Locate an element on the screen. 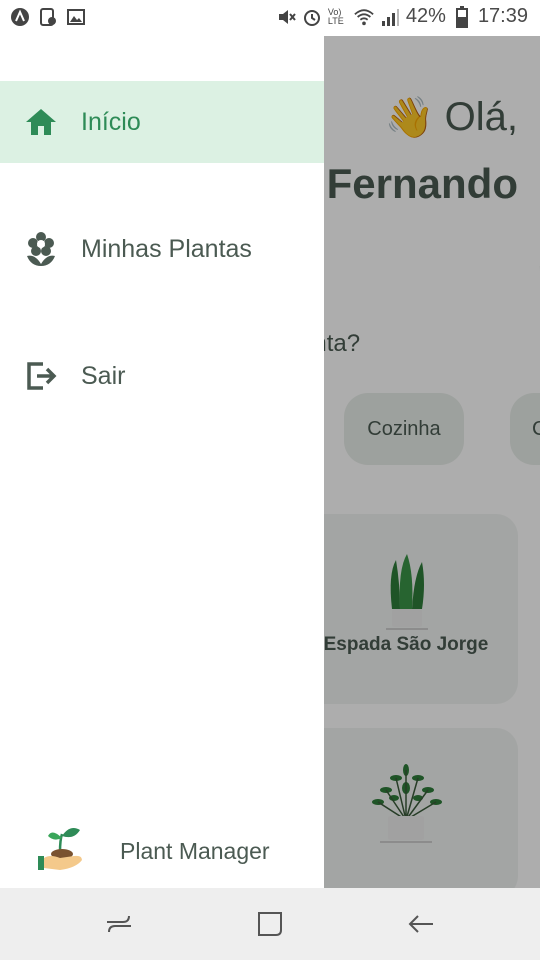  system-navigation-bar is located at coordinates (270, 924).